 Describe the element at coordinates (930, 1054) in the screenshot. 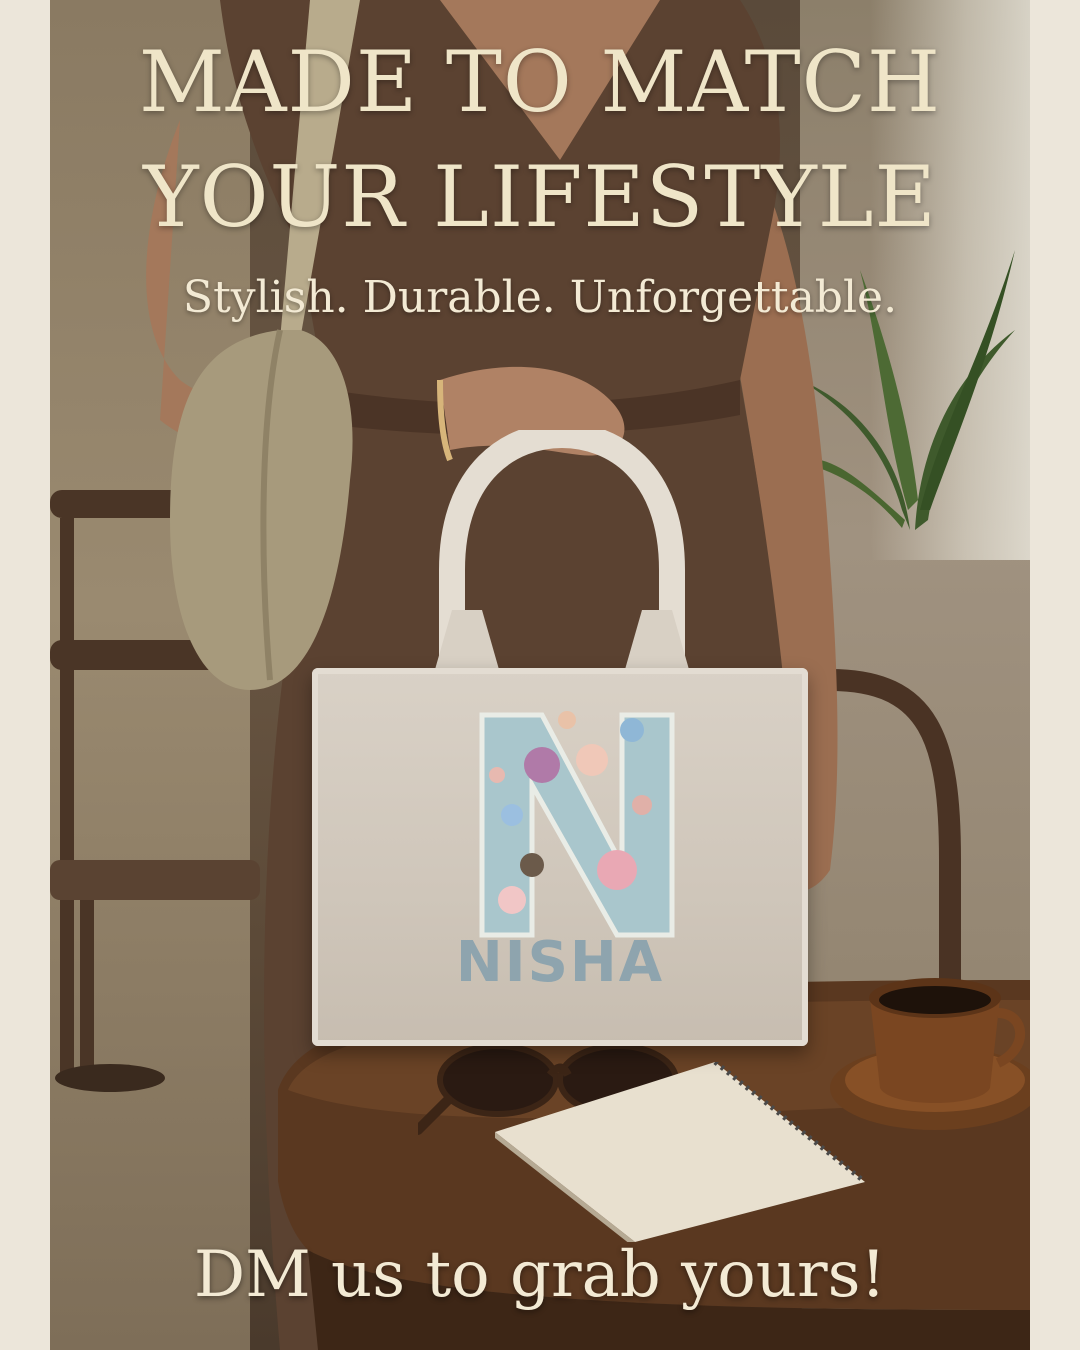

I see `coffee-cup-icon` at that location.